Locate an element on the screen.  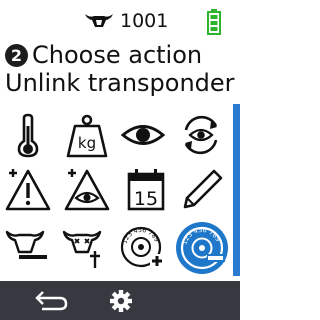
status-bar: 1001 is located at coordinates (120, 20).